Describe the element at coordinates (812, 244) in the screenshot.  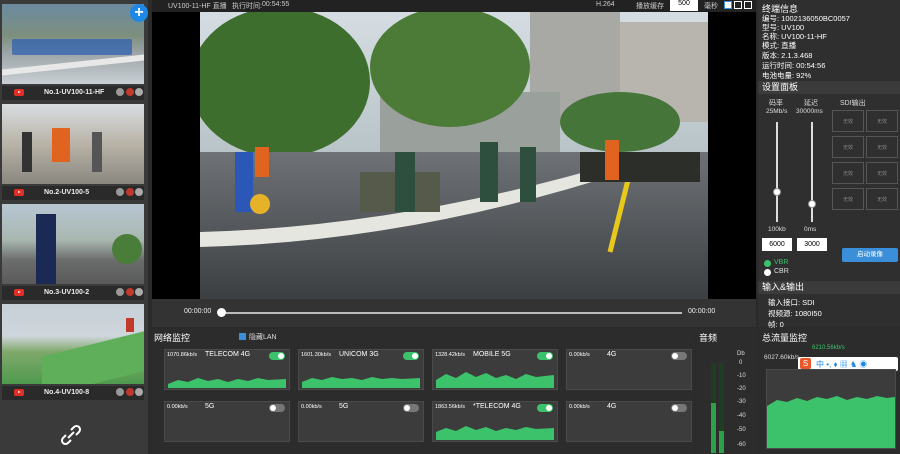
I see `delay-input: 3000` at that location.